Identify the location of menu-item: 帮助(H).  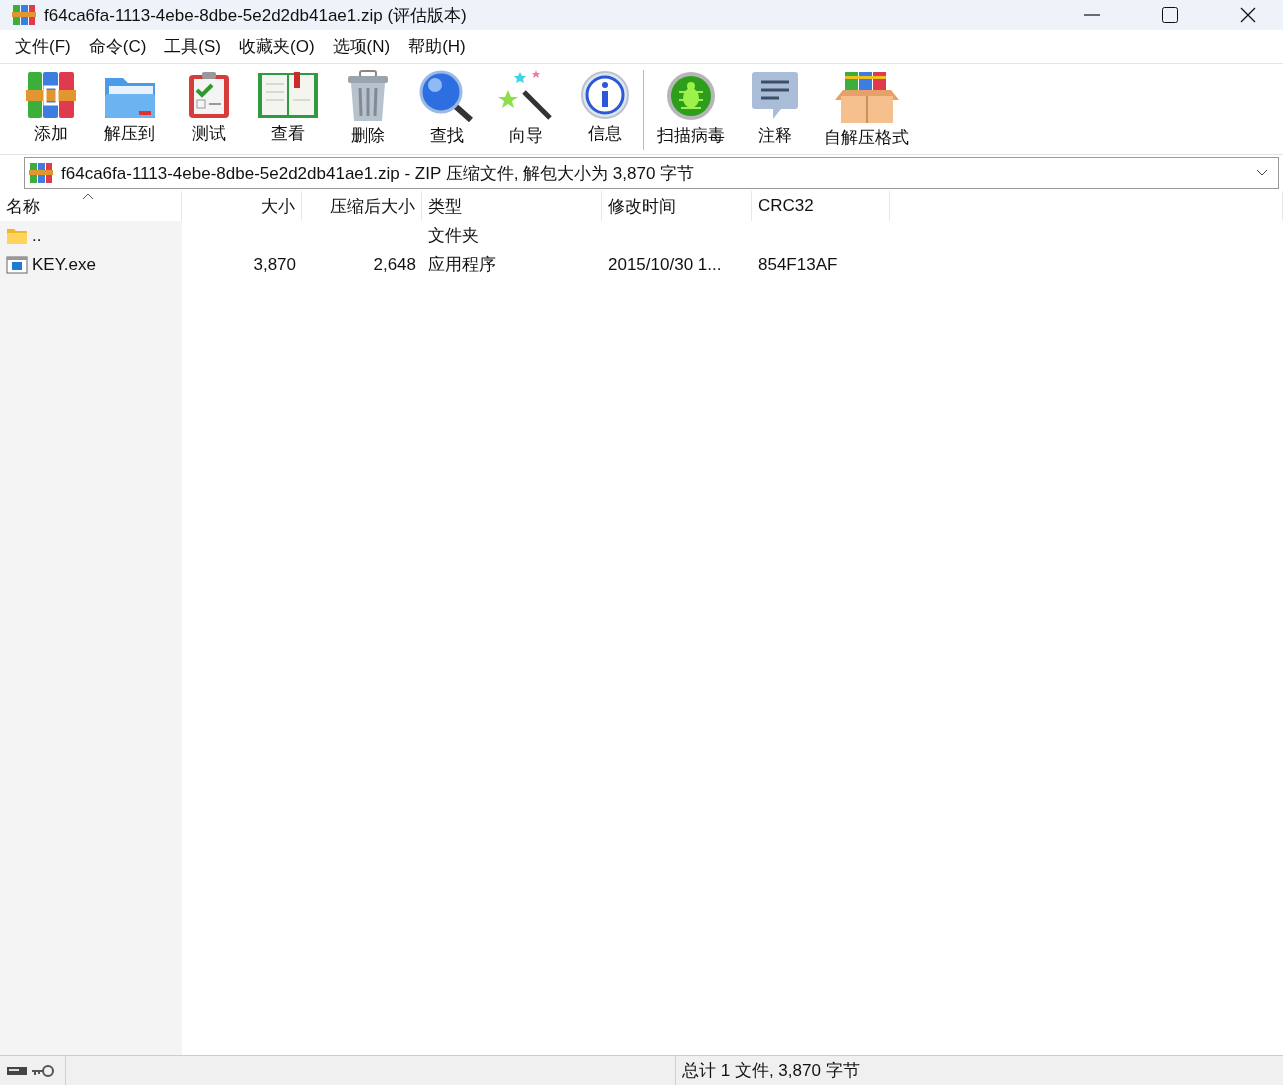
(437, 46).